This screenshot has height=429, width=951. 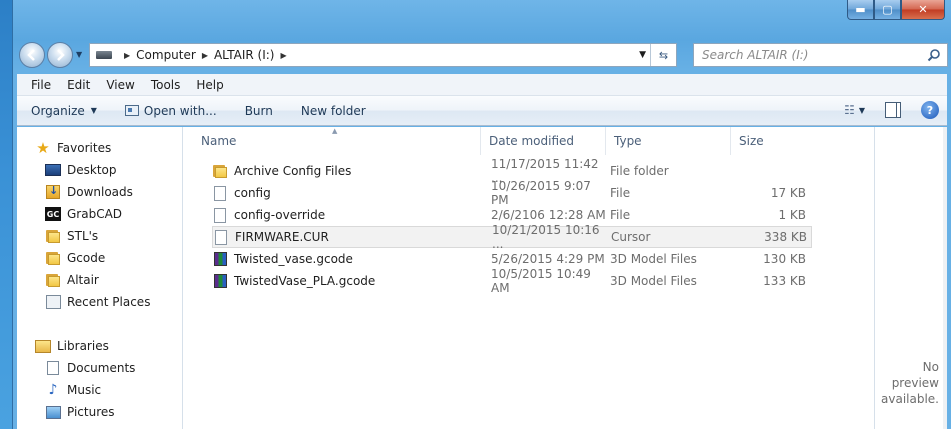 I want to click on search-input: Search ALTAIR (I:), so click(x=820, y=55).